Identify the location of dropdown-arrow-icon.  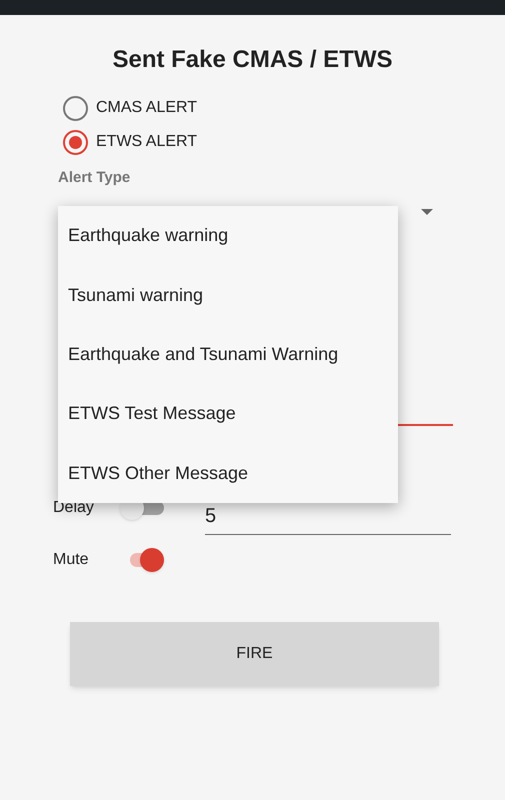
(427, 211).